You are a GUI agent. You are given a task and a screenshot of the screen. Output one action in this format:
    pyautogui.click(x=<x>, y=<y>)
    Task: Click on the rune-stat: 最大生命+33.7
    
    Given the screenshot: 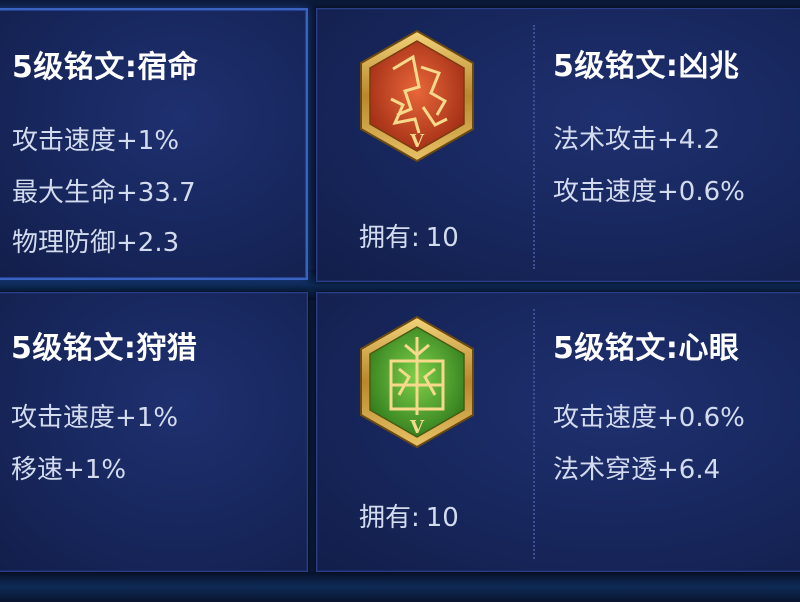 What is the action you would take?
    pyautogui.click(x=104, y=193)
    